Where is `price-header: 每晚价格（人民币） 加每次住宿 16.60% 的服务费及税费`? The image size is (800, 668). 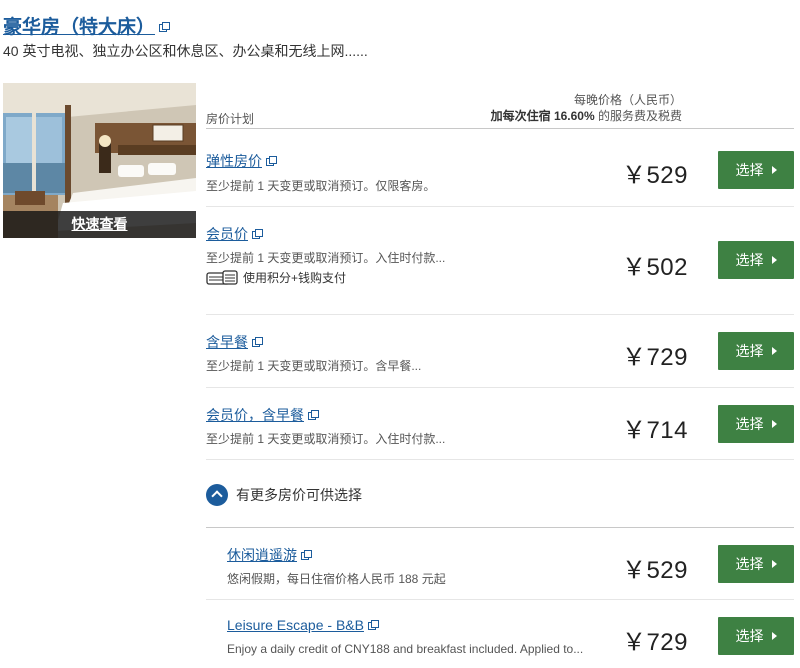 price-header: 每晚价格（人民币） 加每次住宿 16.60% 的服务费及税费 is located at coordinates (586, 108).